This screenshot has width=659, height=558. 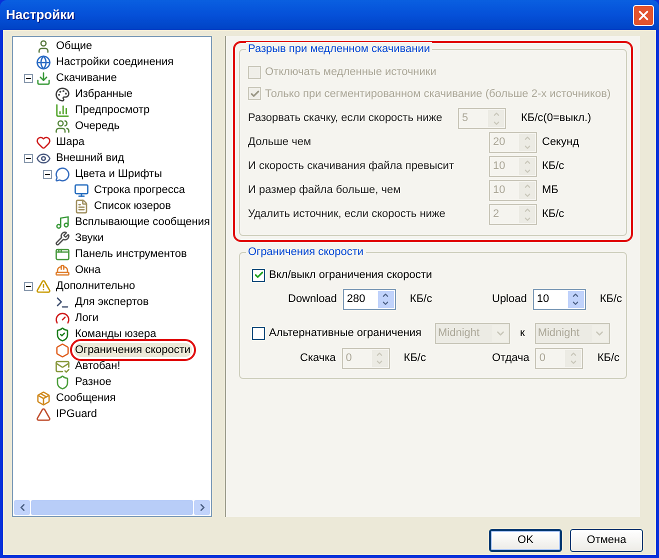 I want to click on download-icon, so click(x=43, y=78).